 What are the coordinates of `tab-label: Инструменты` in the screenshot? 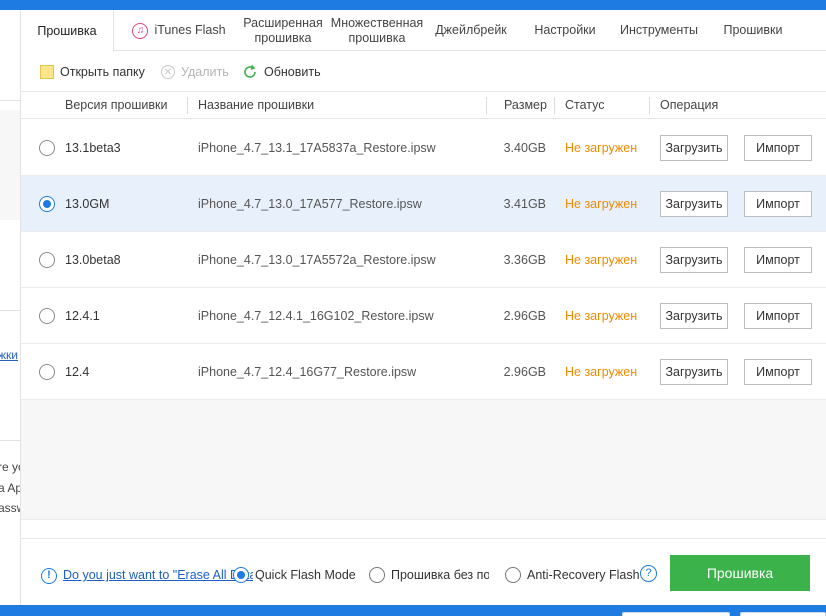 It's located at (659, 30).